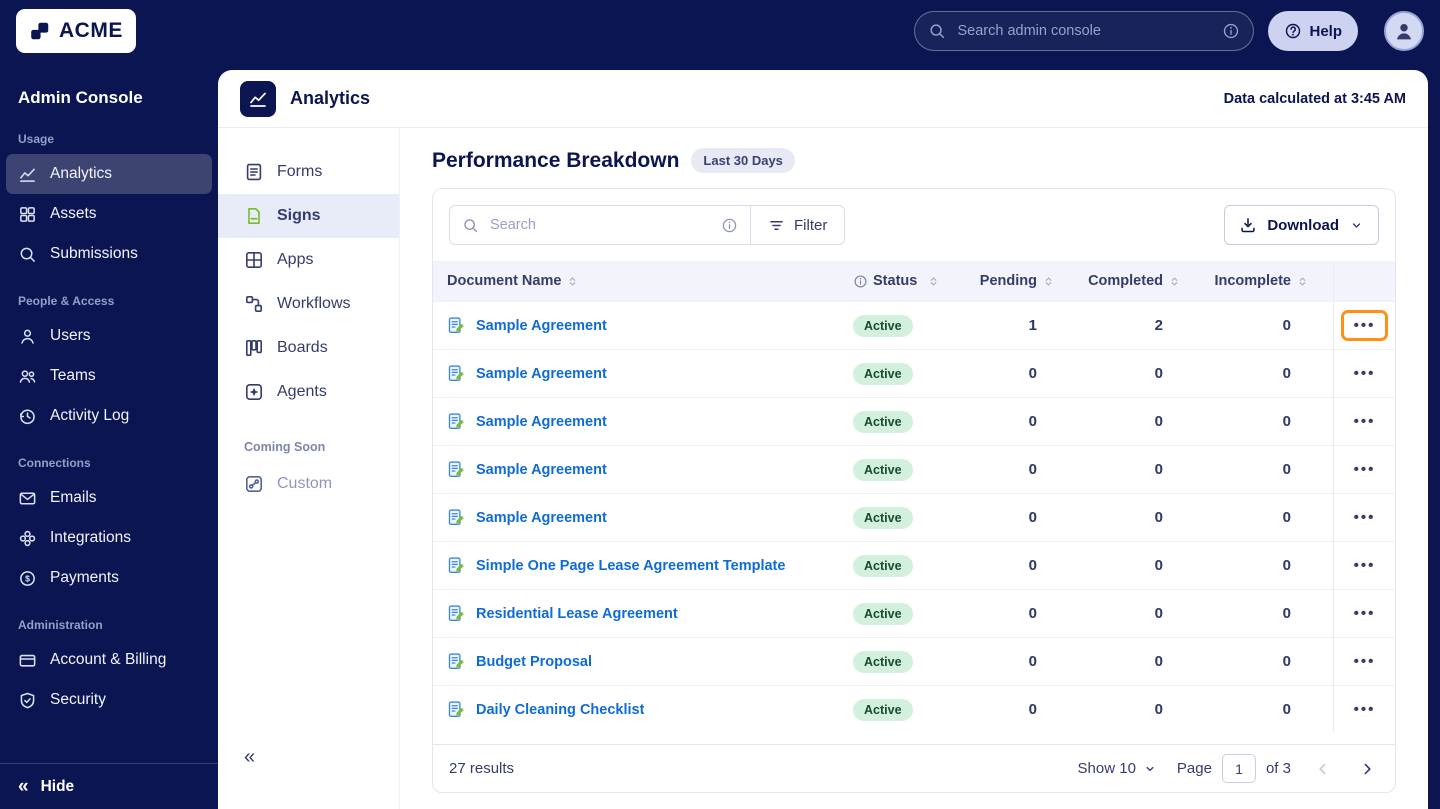 The height and width of the screenshot is (809, 1440). I want to click on document-name-link: Simple One Page Lease Agreement Template, so click(630, 566).